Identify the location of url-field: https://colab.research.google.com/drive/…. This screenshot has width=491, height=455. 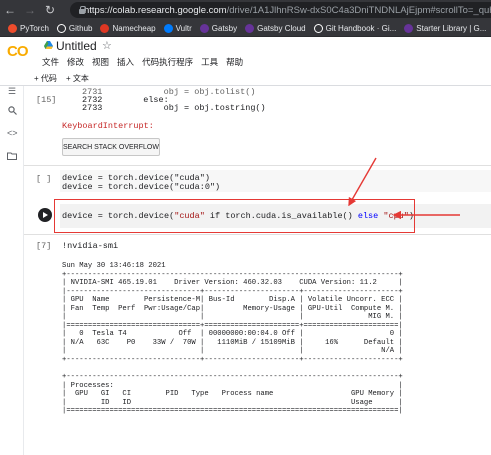
(280, 10).